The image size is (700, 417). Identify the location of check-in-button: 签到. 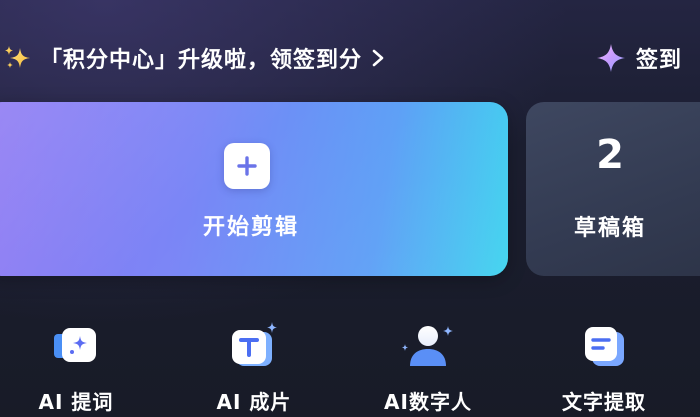
(639, 58).